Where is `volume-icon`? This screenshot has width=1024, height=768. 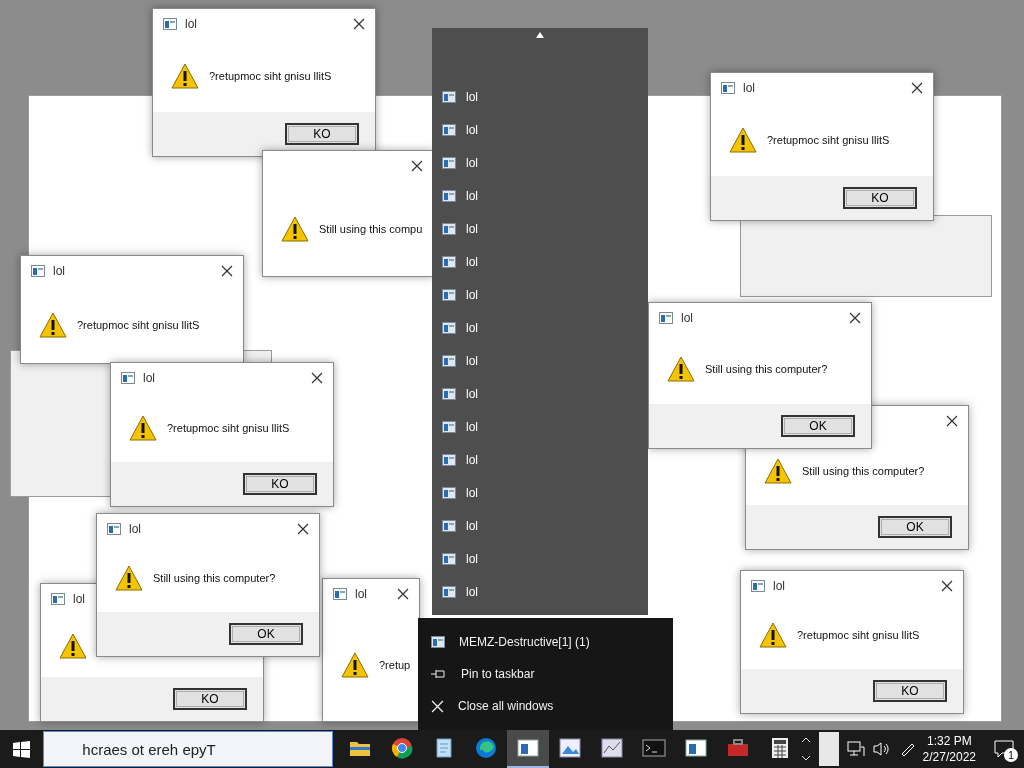 volume-icon is located at coordinates (881, 749).